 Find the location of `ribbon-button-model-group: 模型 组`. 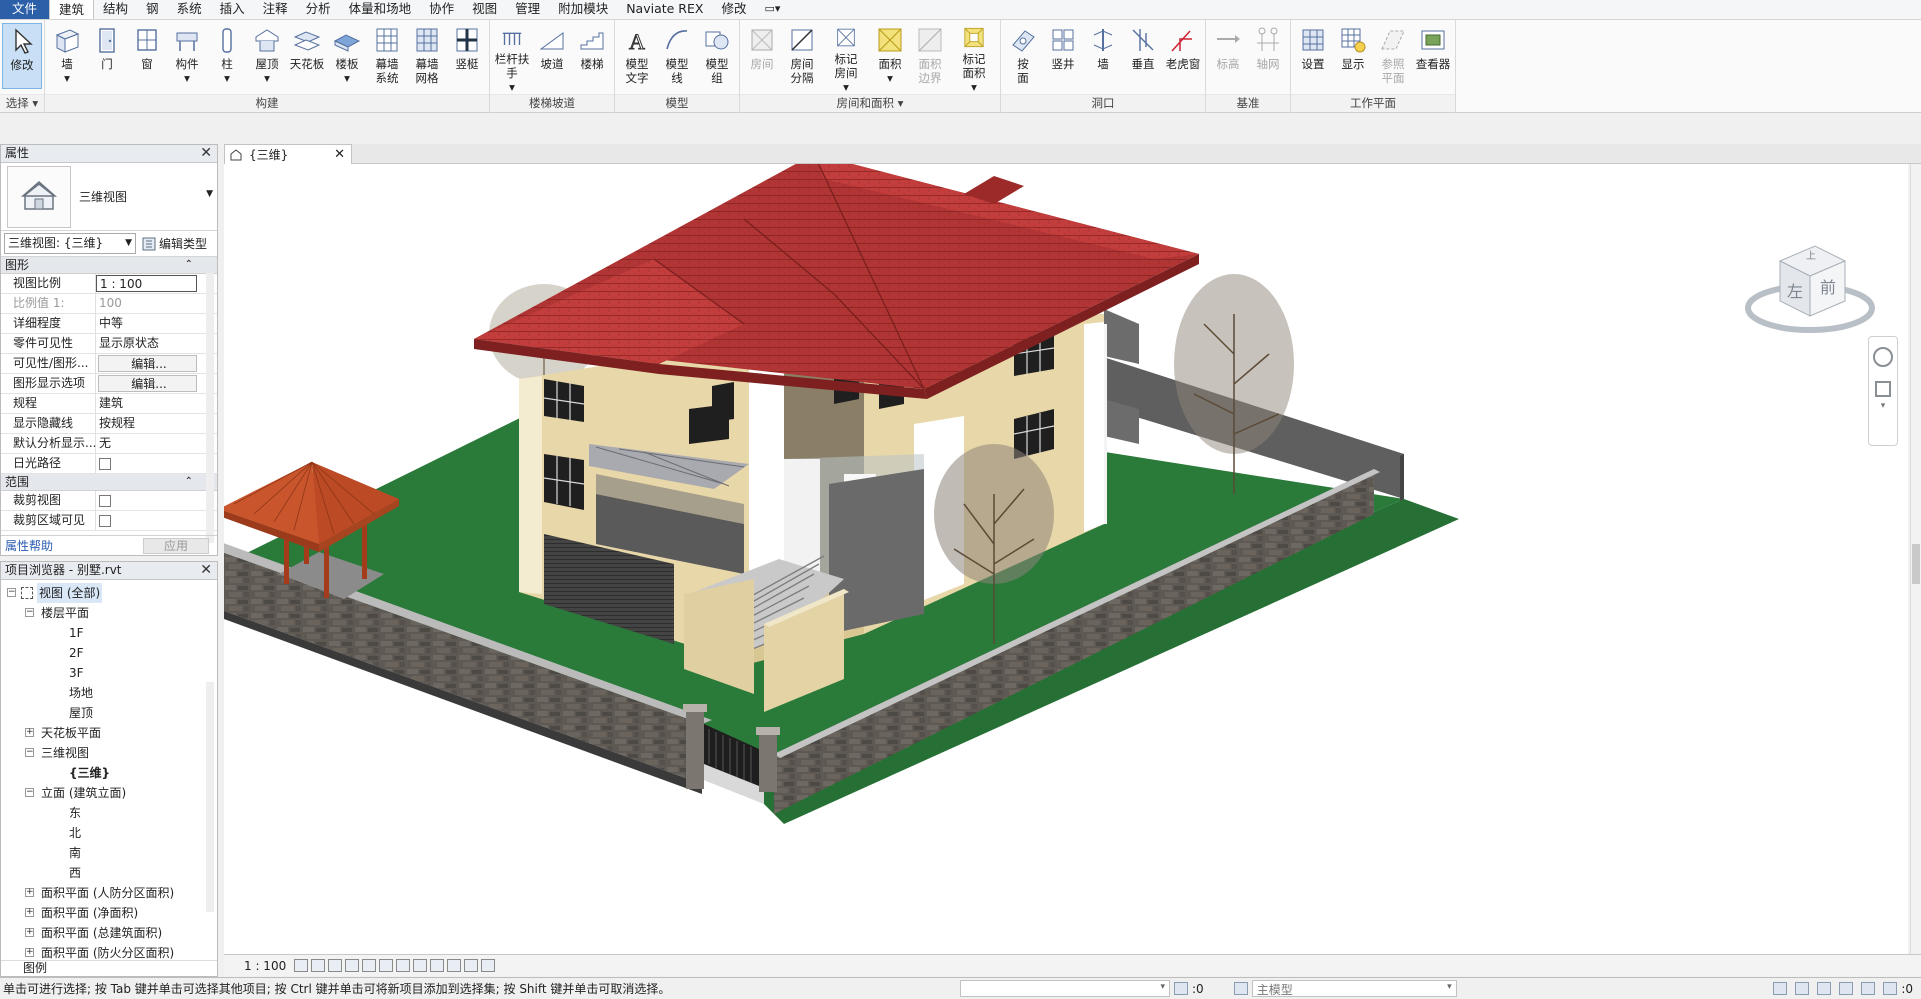

ribbon-button-model-group: 模型 组 is located at coordinates (717, 58).